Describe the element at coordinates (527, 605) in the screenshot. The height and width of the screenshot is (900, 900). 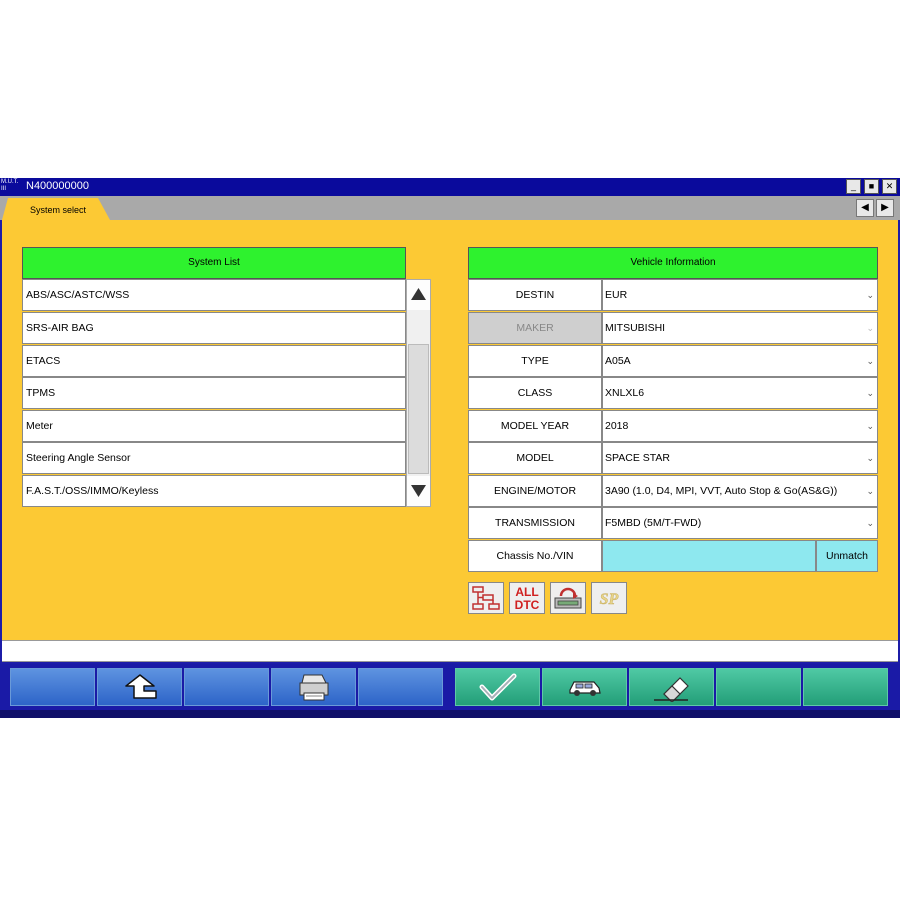
I see `all-dtc-text-bottom: DTC` at that location.